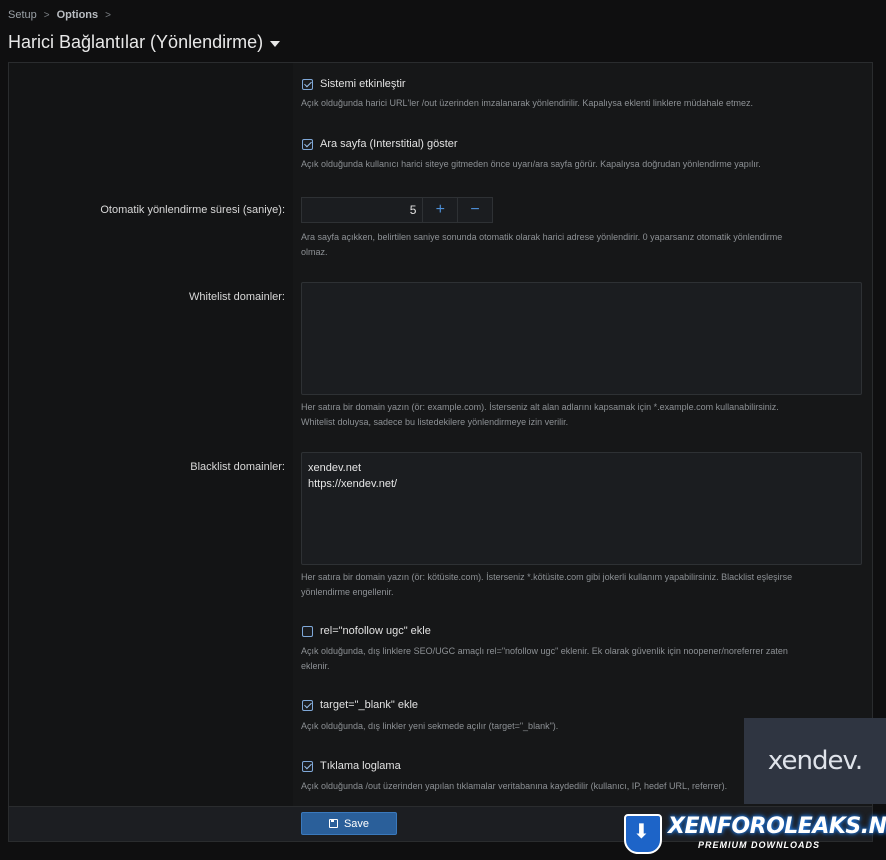 The height and width of the screenshot is (860, 886). Describe the element at coordinates (307, 144) in the screenshot. I see `interstitial-checkbox` at that location.